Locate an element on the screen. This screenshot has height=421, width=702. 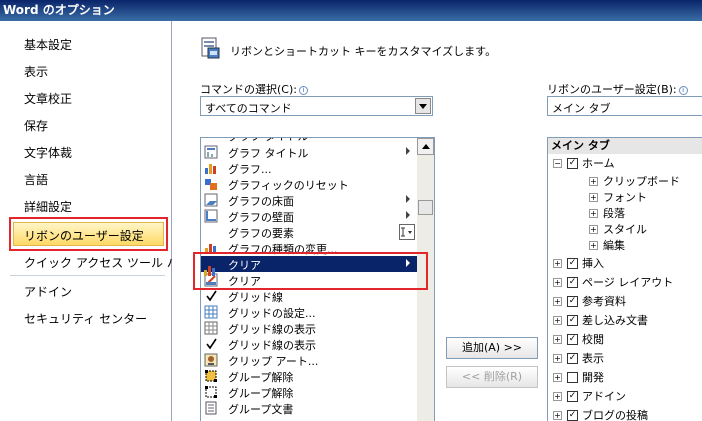
tree-node-blog-post: + ✓ ブログの投稿 is located at coordinates (600, 414).